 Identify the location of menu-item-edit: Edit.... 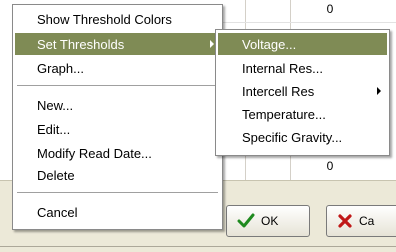
(117, 129).